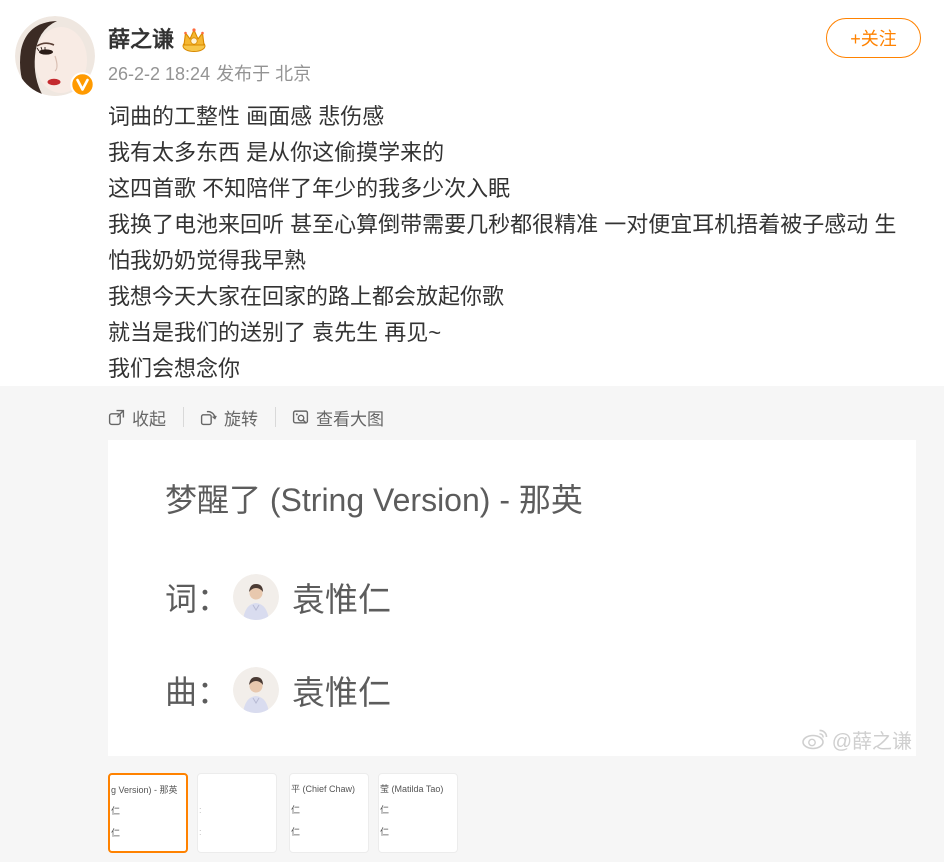 The height and width of the screenshot is (862, 944). What do you see at coordinates (208, 417) in the screenshot?
I see `rotate-icon` at bounding box center [208, 417].